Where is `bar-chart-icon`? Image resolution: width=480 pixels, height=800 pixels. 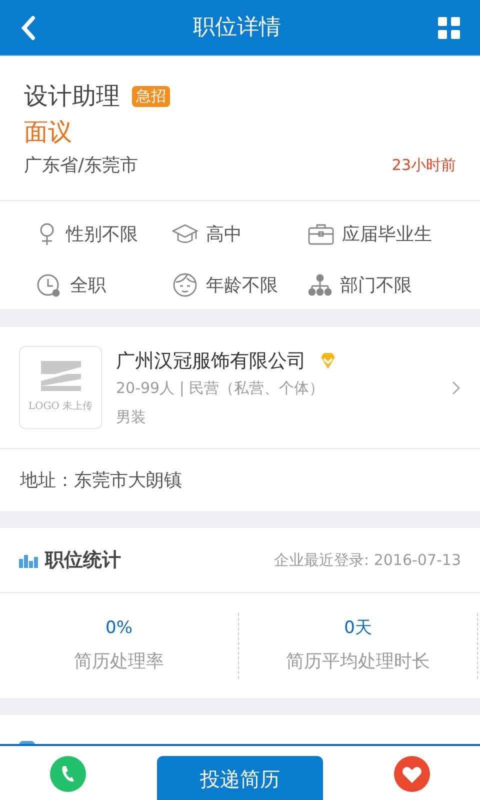 bar-chart-icon is located at coordinates (29, 560).